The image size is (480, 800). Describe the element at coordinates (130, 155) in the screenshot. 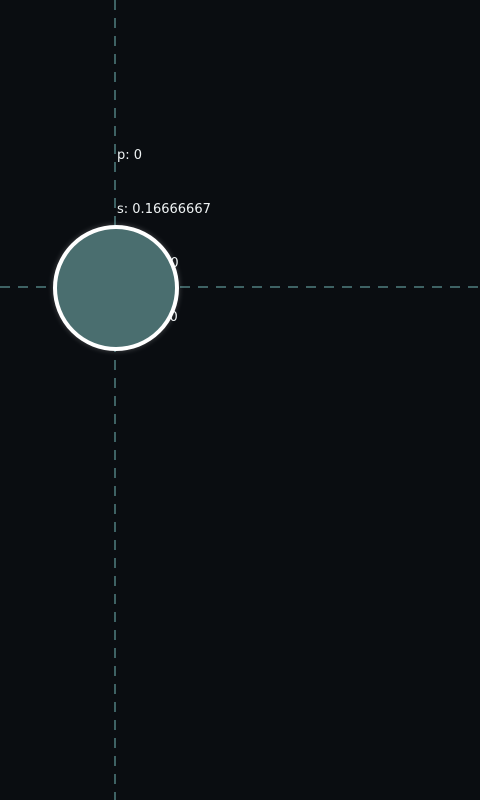

I see `readout-p: p: 0` at that location.